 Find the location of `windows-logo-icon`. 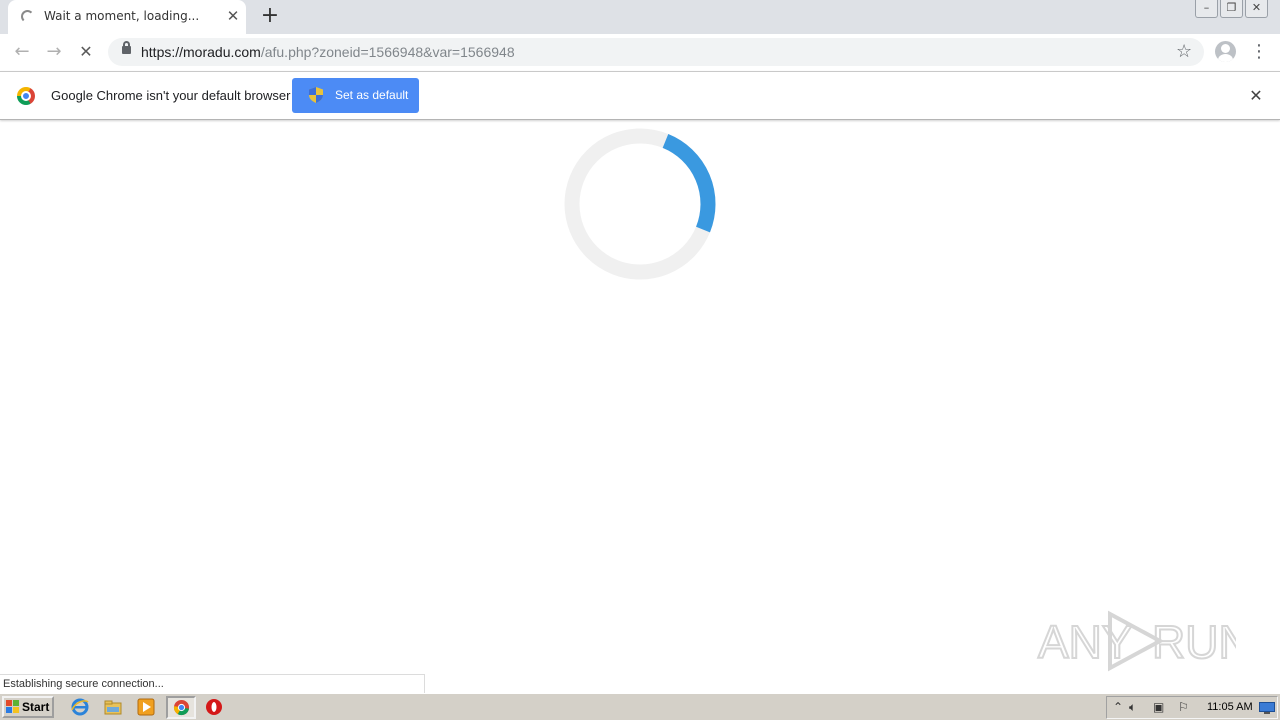

windows-logo-icon is located at coordinates (12, 706).